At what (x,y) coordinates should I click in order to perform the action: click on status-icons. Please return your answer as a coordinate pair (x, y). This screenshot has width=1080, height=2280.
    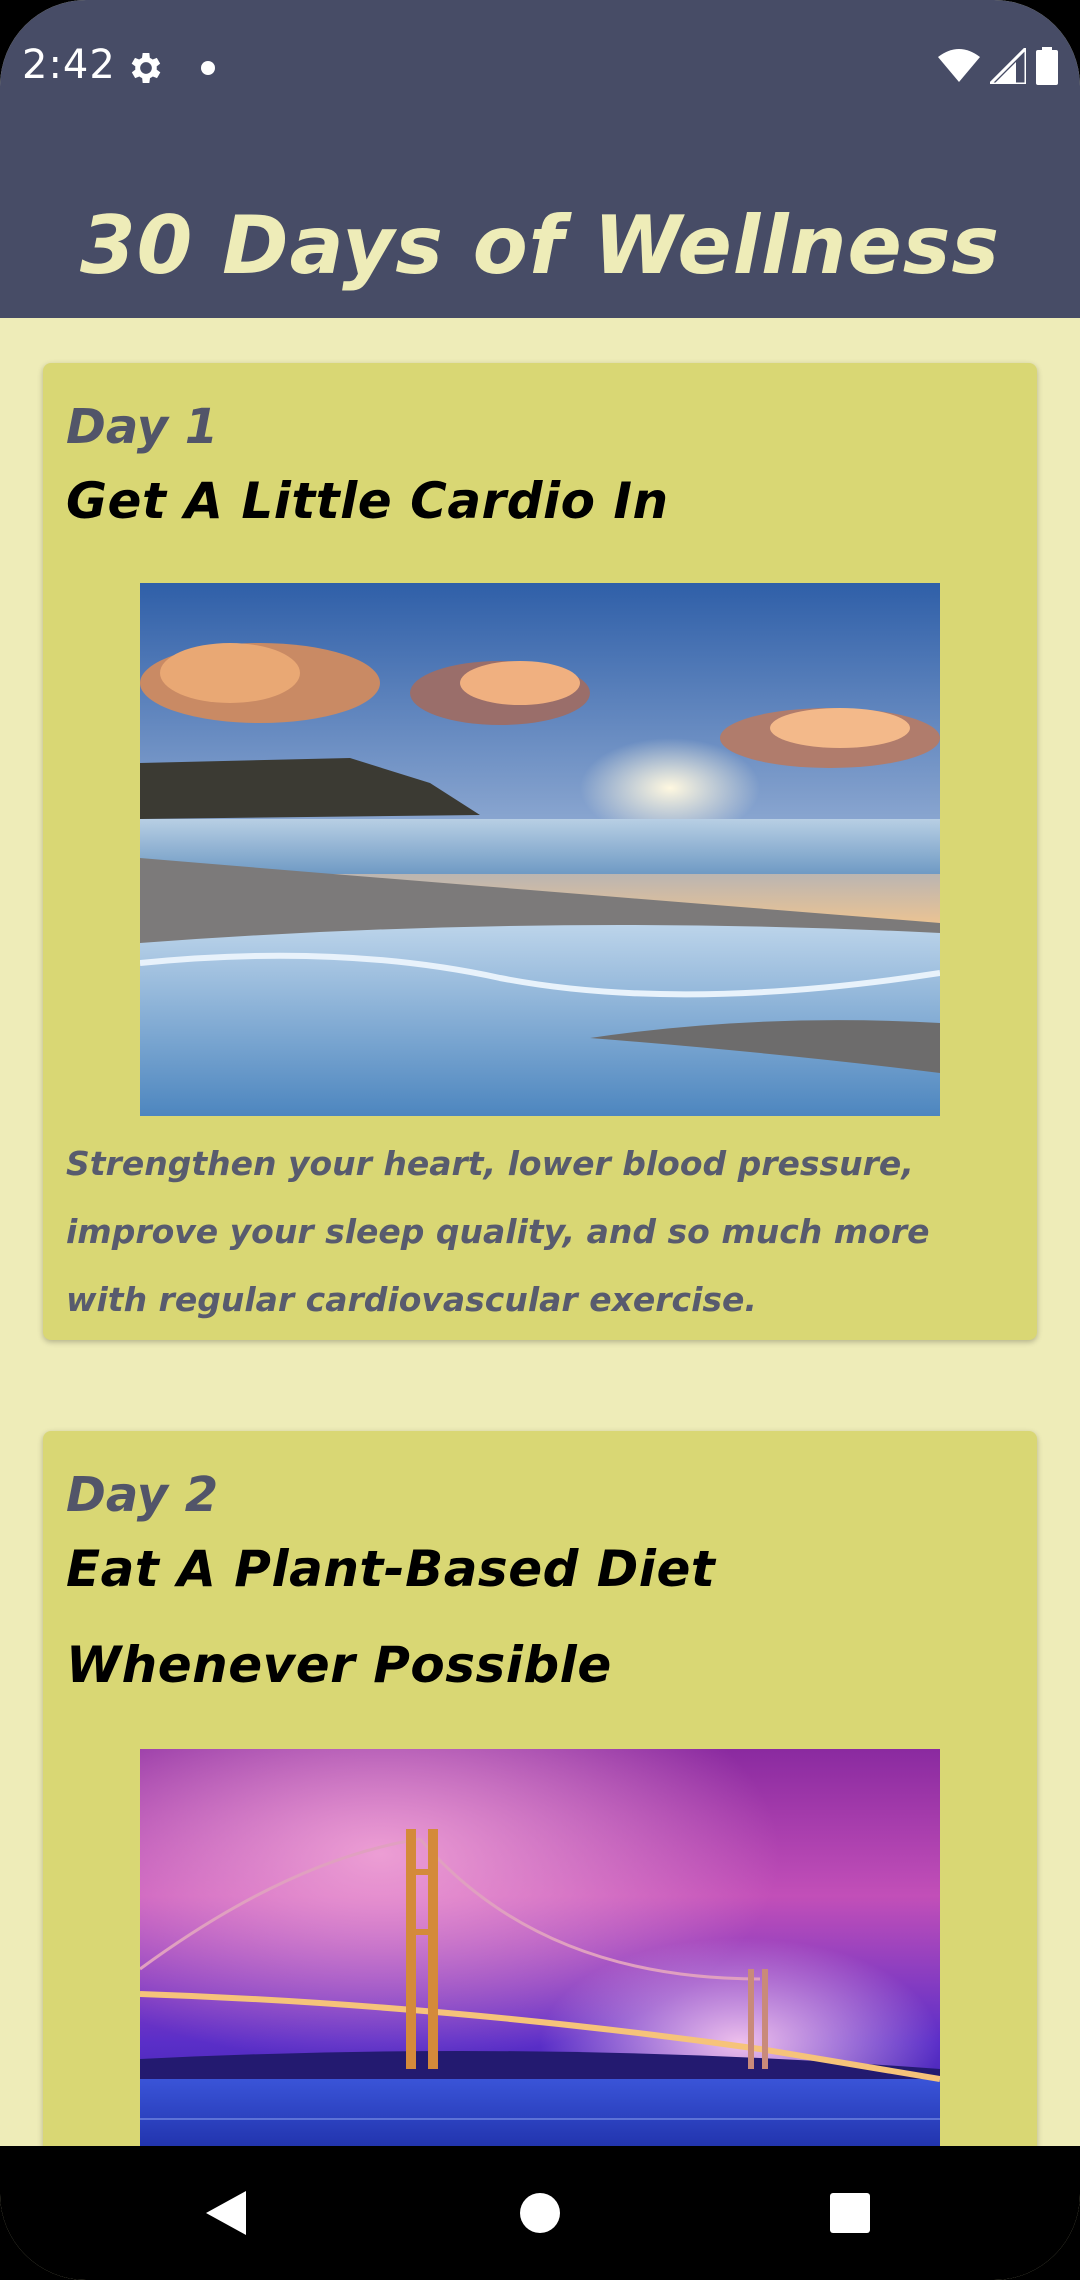
    Looking at the image, I should click on (998, 66).